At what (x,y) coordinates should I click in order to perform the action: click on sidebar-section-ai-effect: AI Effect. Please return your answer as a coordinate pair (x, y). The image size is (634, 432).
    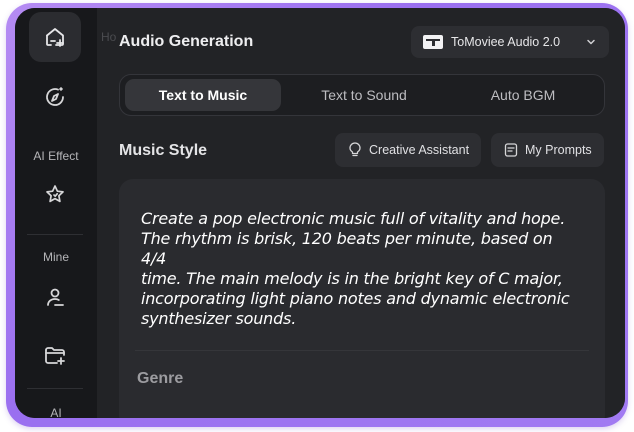
    Looking at the image, I should click on (56, 156).